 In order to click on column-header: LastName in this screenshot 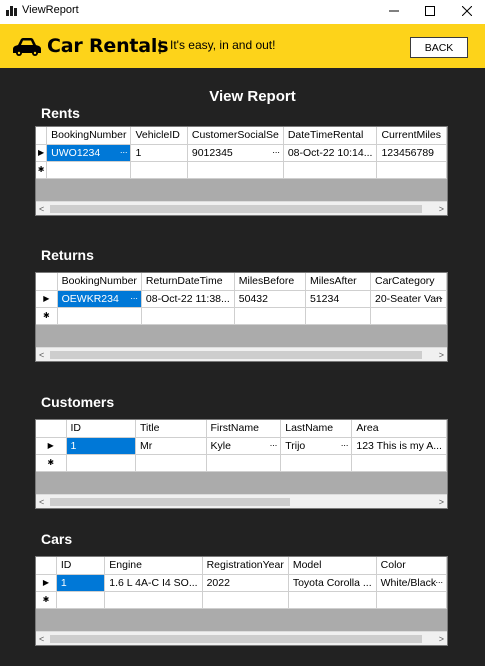, I will do `click(316, 429)`.